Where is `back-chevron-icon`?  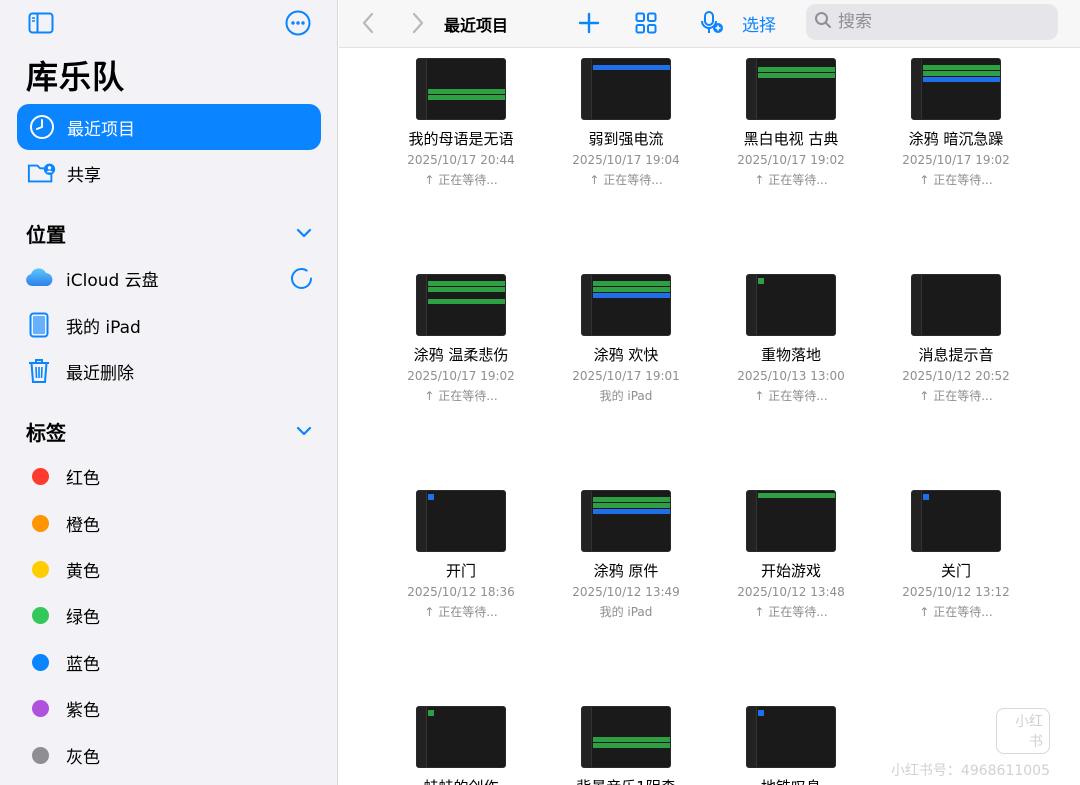
back-chevron-icon is located at coordinates (368, 23).